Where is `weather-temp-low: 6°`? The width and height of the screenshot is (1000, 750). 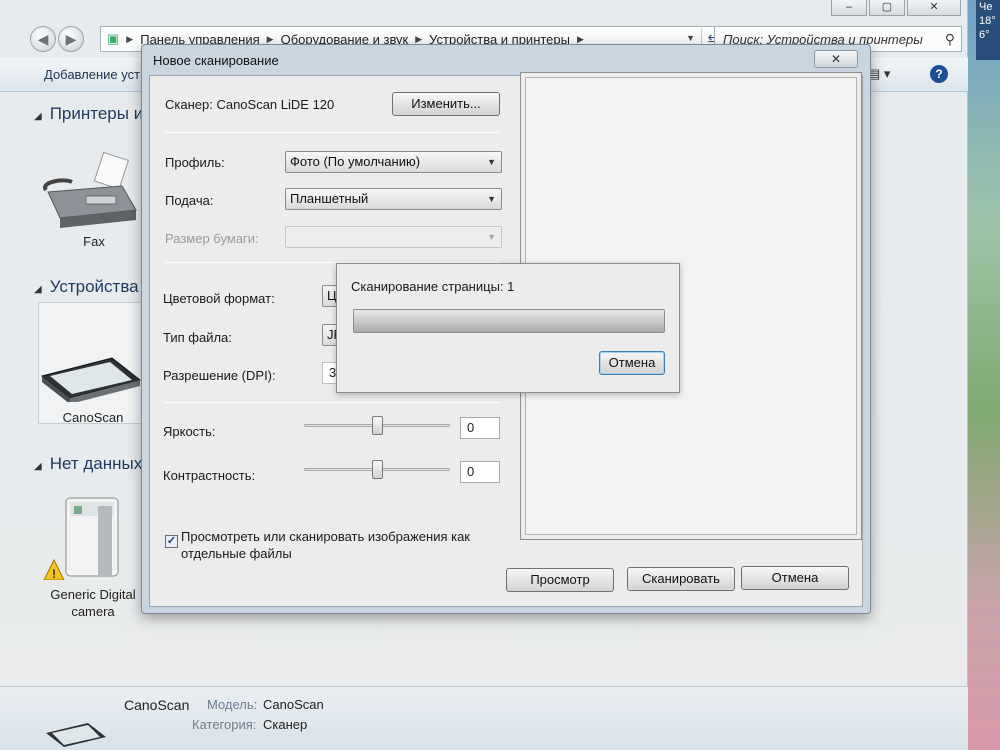
weather-temp-low: 6° is located at coordinates (984, 35).